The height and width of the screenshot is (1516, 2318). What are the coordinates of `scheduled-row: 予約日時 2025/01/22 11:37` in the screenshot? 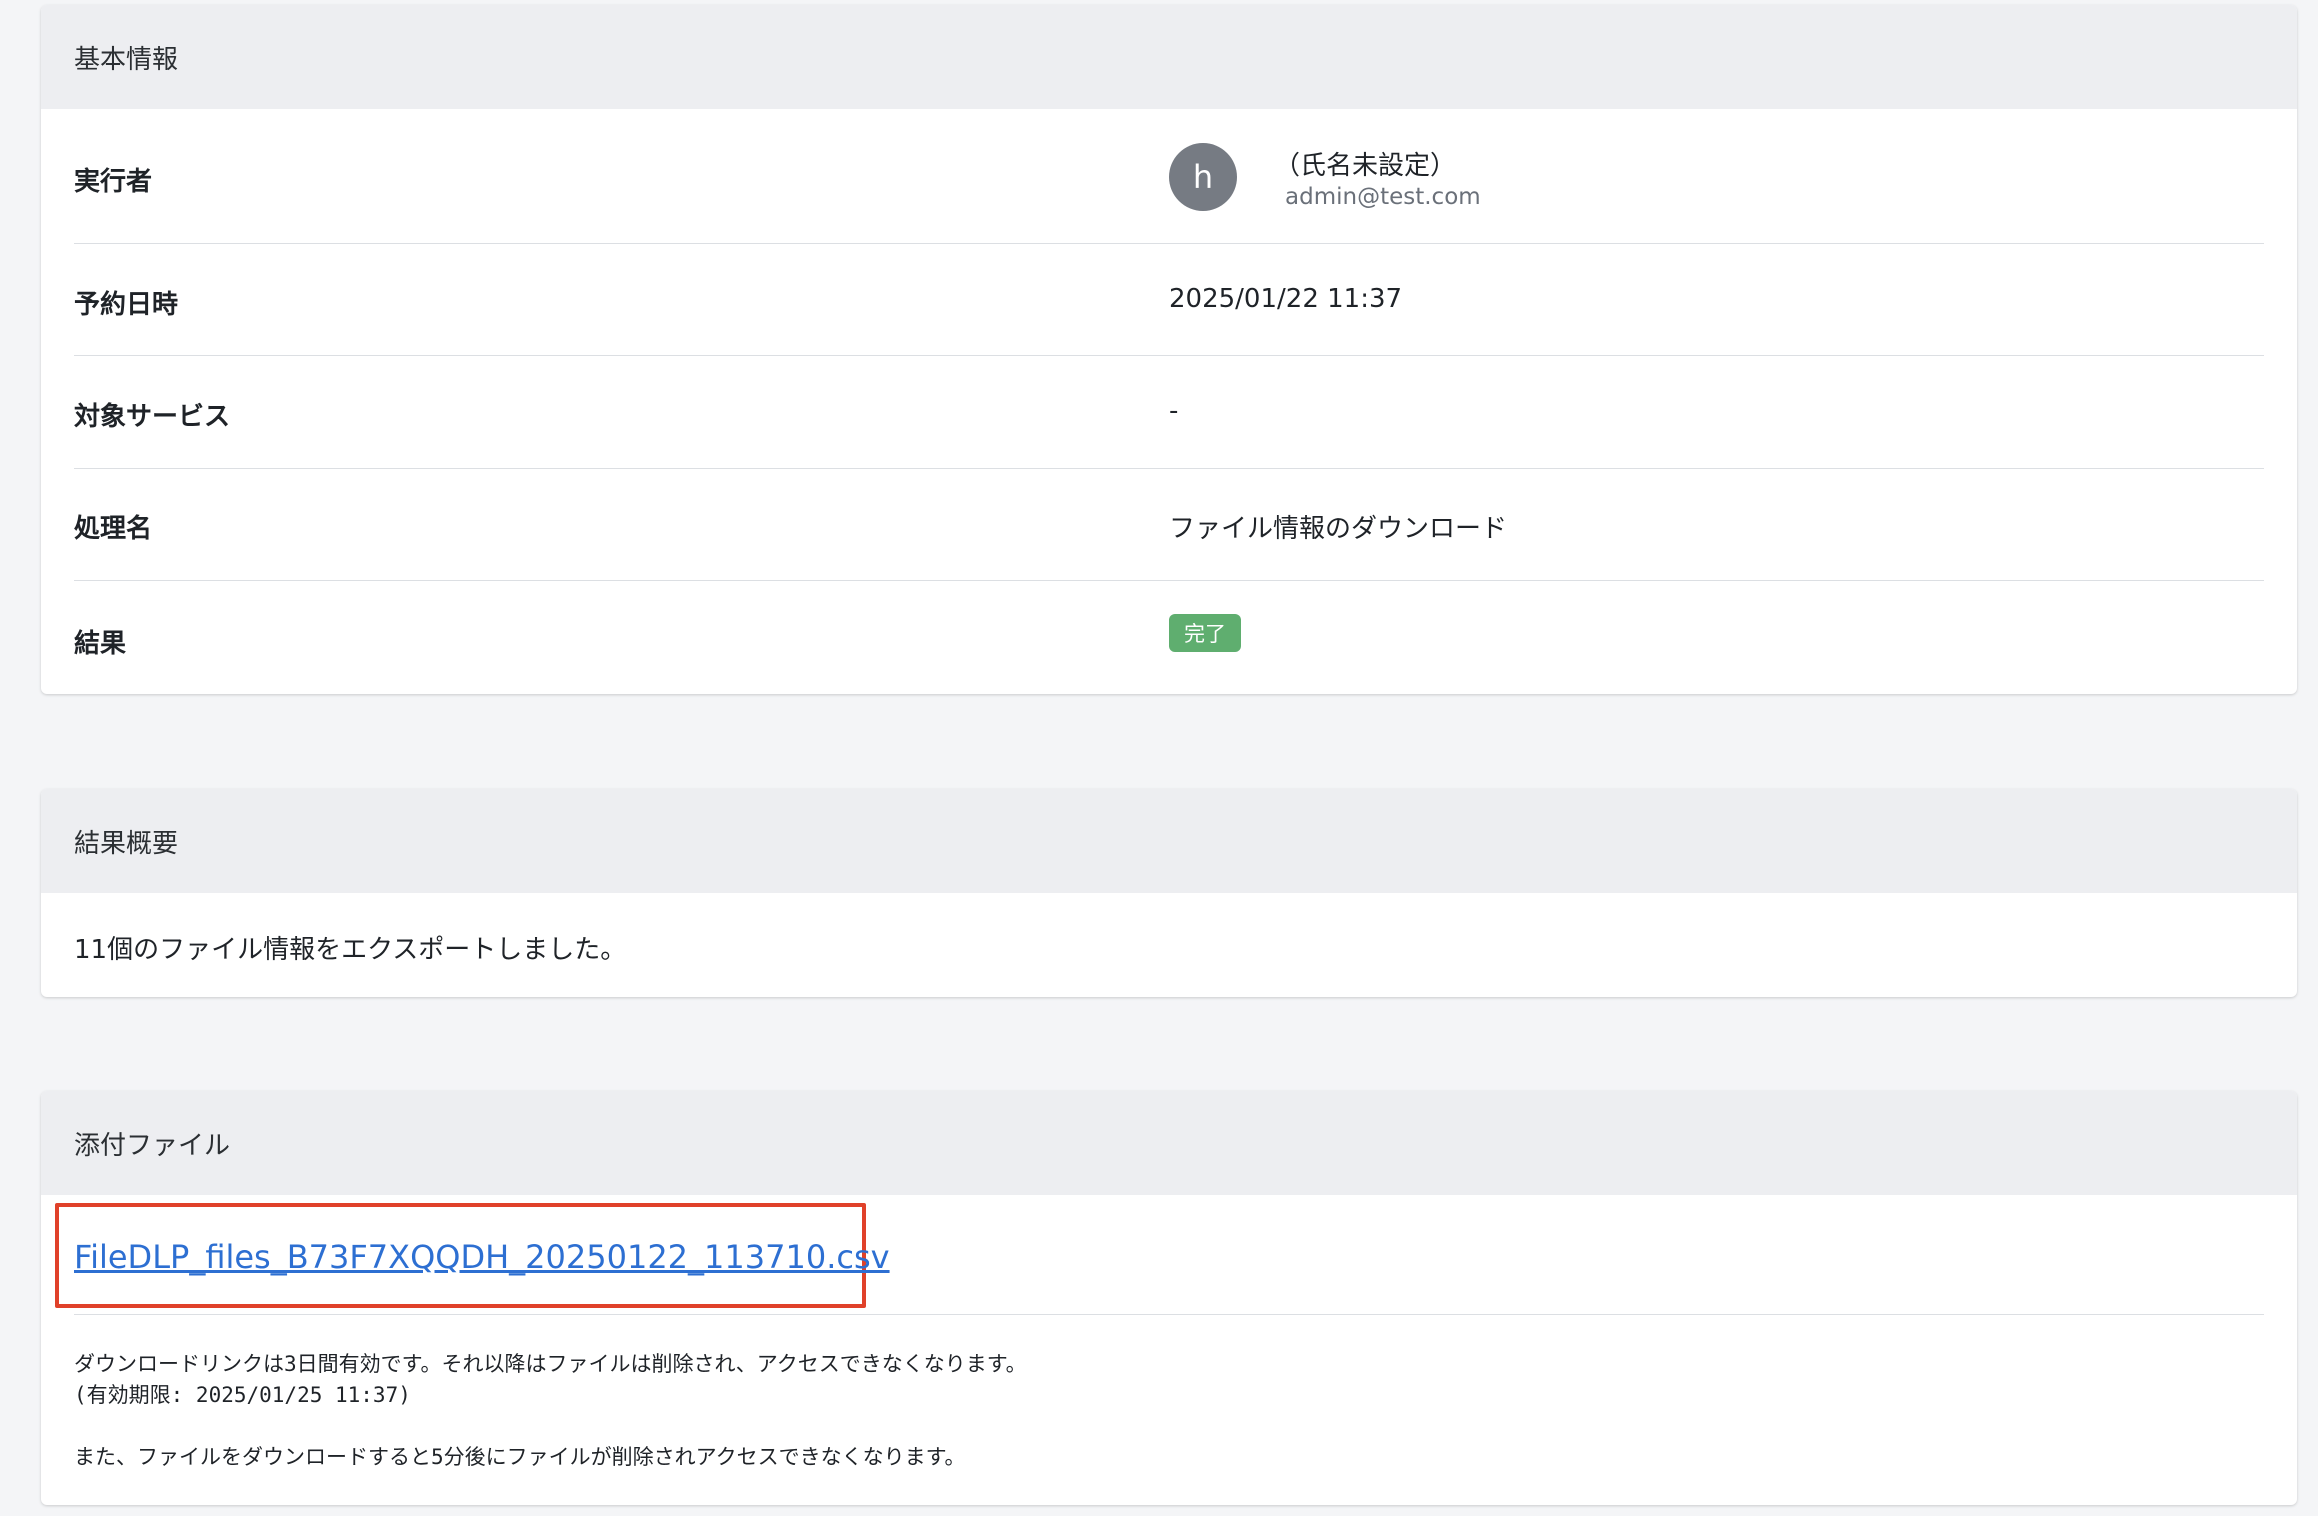 It's located at (1169, 300).